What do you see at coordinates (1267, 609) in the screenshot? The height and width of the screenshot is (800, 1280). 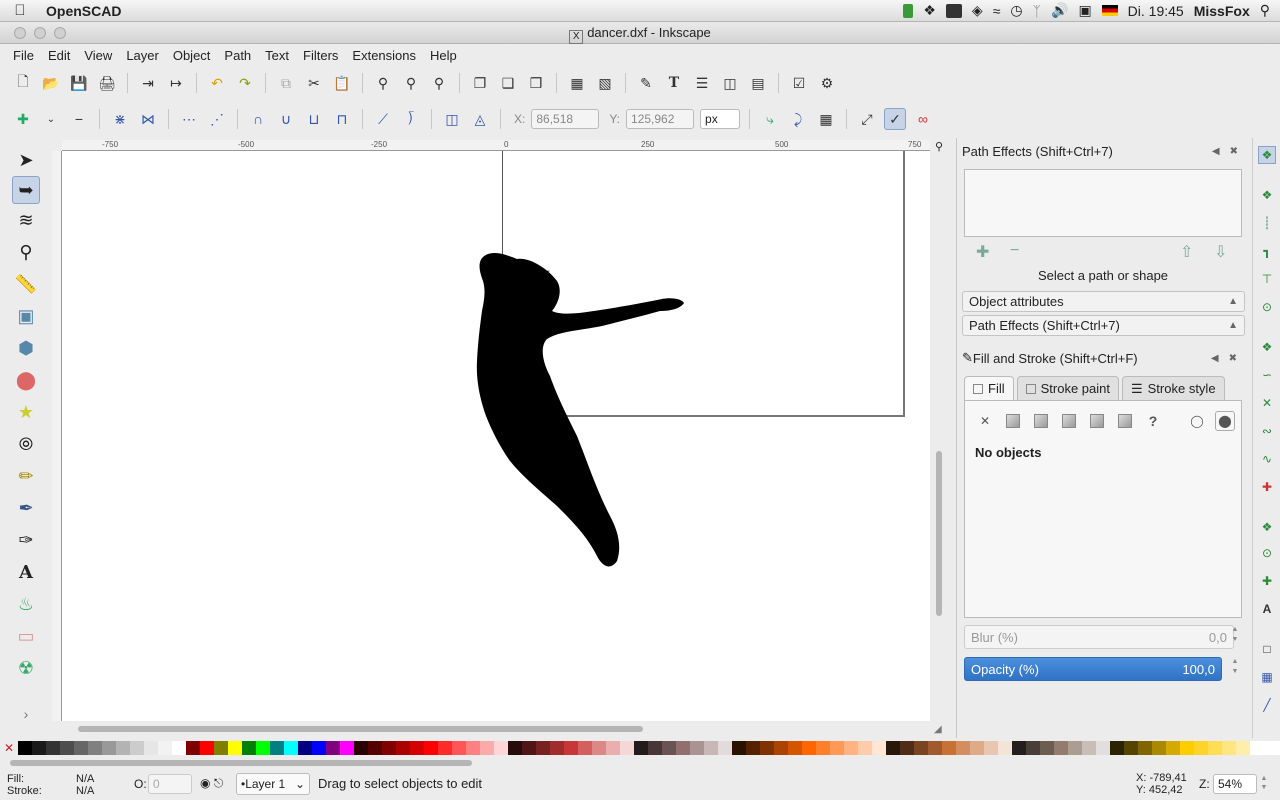 I see `snap-text-baseline-icon: A` at bounding box center [1267, 609].